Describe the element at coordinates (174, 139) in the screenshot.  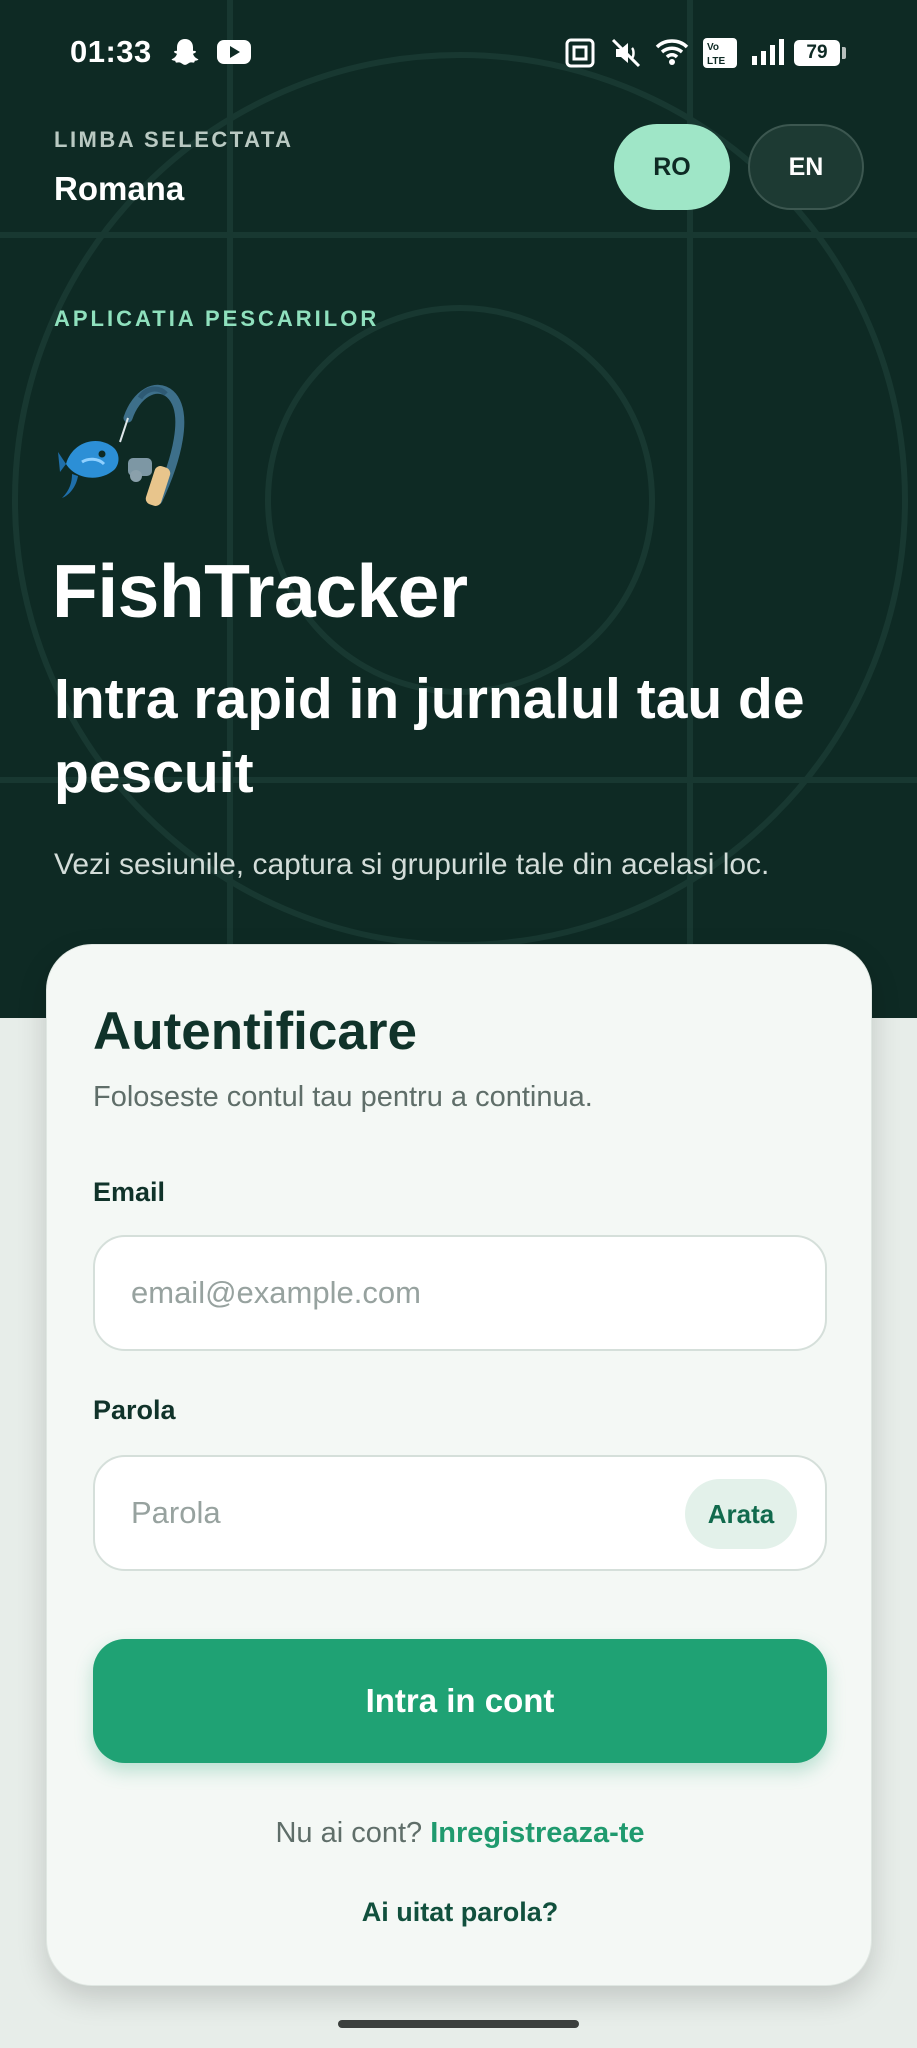
I see `language-caption: LIMBA SELECTATA` at that location.